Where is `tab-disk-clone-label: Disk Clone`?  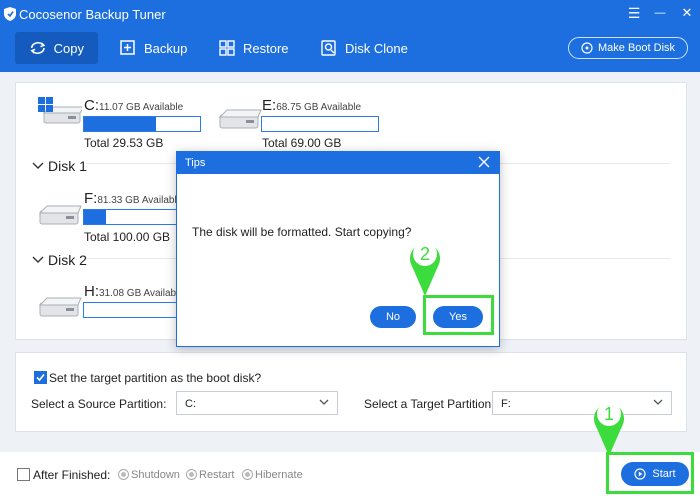 tab-disk-clone-label: Disk Clone is located at coordinates (376, 48).